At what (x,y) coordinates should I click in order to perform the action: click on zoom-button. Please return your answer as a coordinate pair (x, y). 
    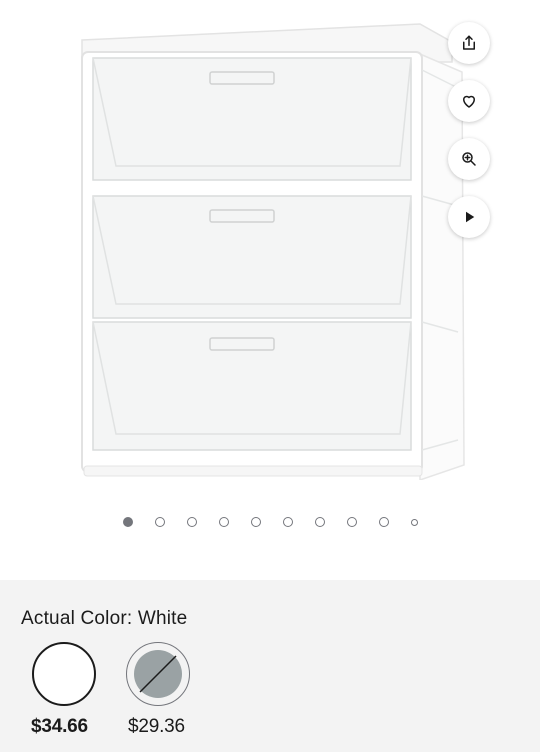
    Looking at the image, I should click on (469, 159).